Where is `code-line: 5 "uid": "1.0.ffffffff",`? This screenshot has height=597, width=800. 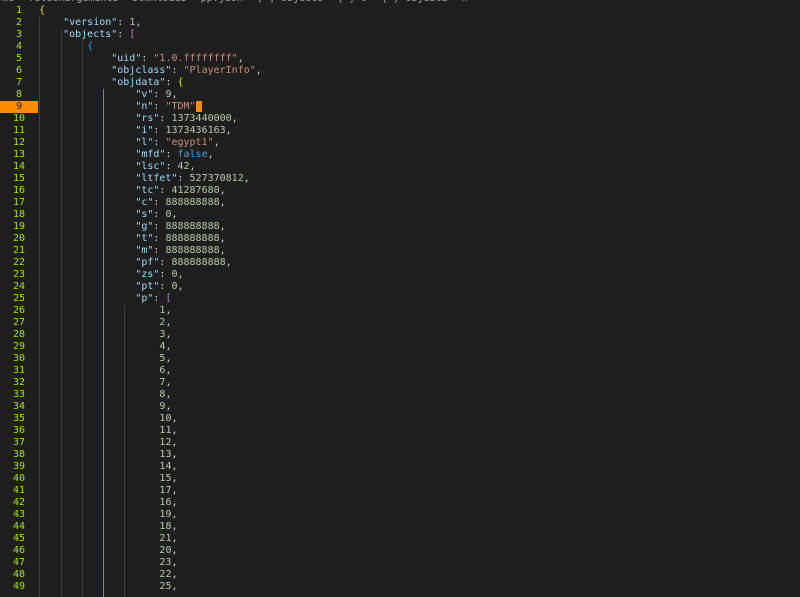 code-line: 5 "uid": "1.0.ffffffff", is located at coordinates (400, 59).